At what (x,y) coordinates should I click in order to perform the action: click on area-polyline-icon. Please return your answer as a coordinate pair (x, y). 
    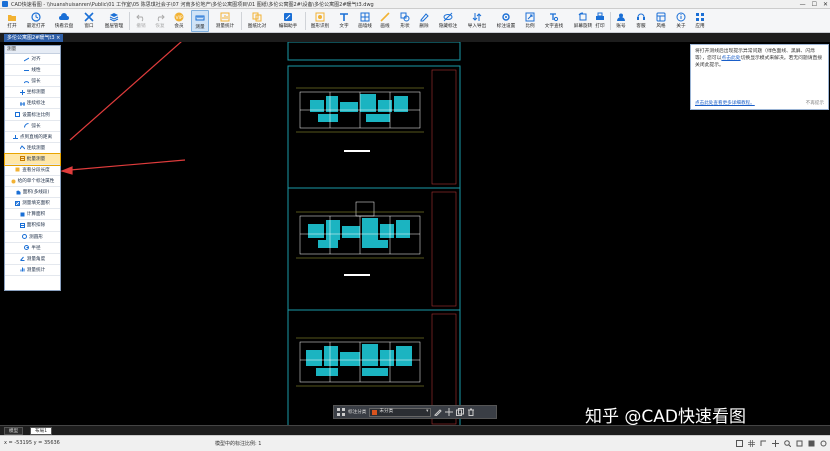
    Looking at the image, I should click on (18, 192).